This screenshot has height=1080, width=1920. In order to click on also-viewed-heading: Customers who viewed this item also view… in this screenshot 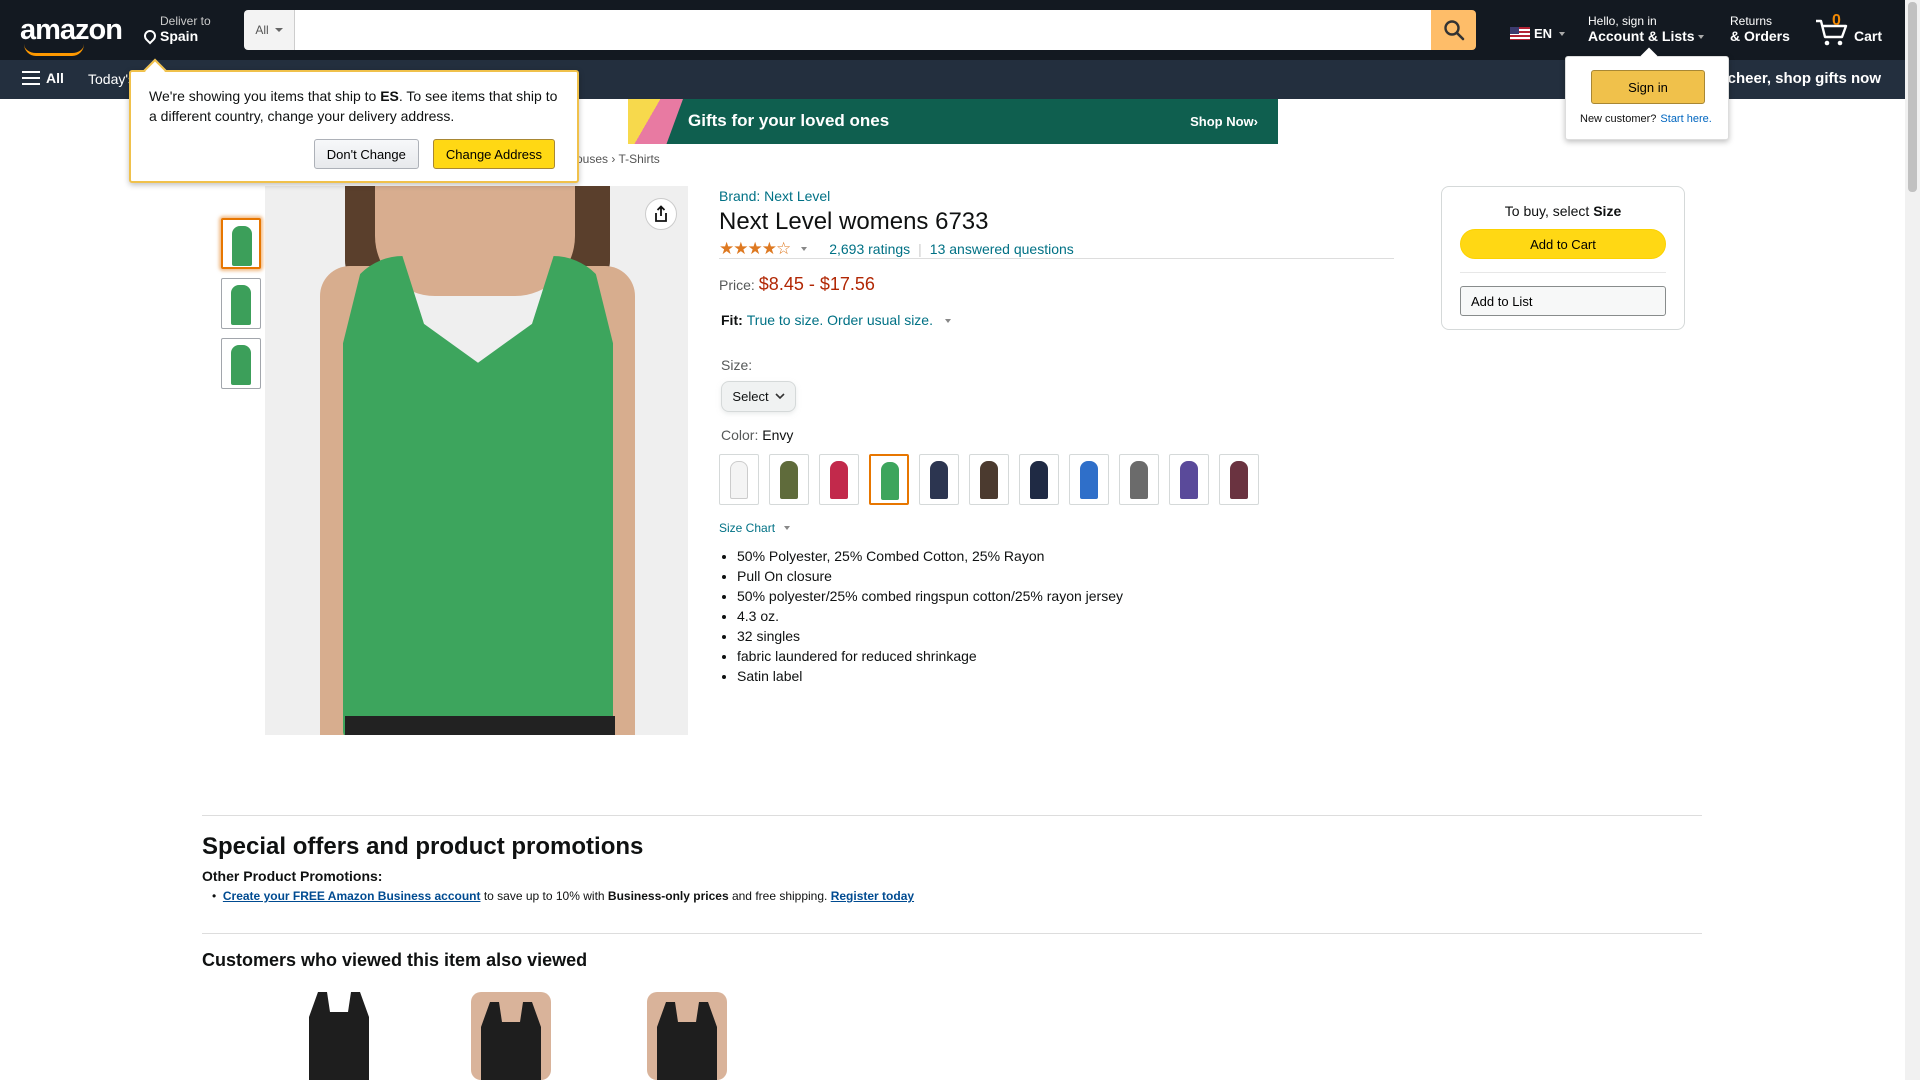, I will do `click(395, 960)`.